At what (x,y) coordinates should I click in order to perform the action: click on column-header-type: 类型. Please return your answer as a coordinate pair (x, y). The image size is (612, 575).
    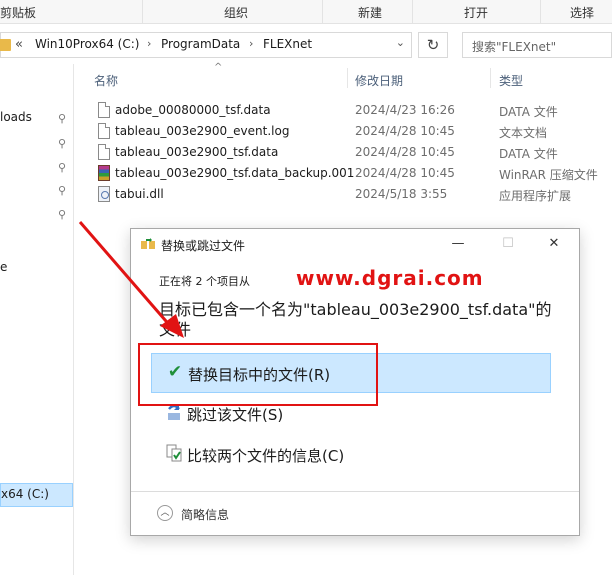
    Looking at the image, I should click on (511, 80).